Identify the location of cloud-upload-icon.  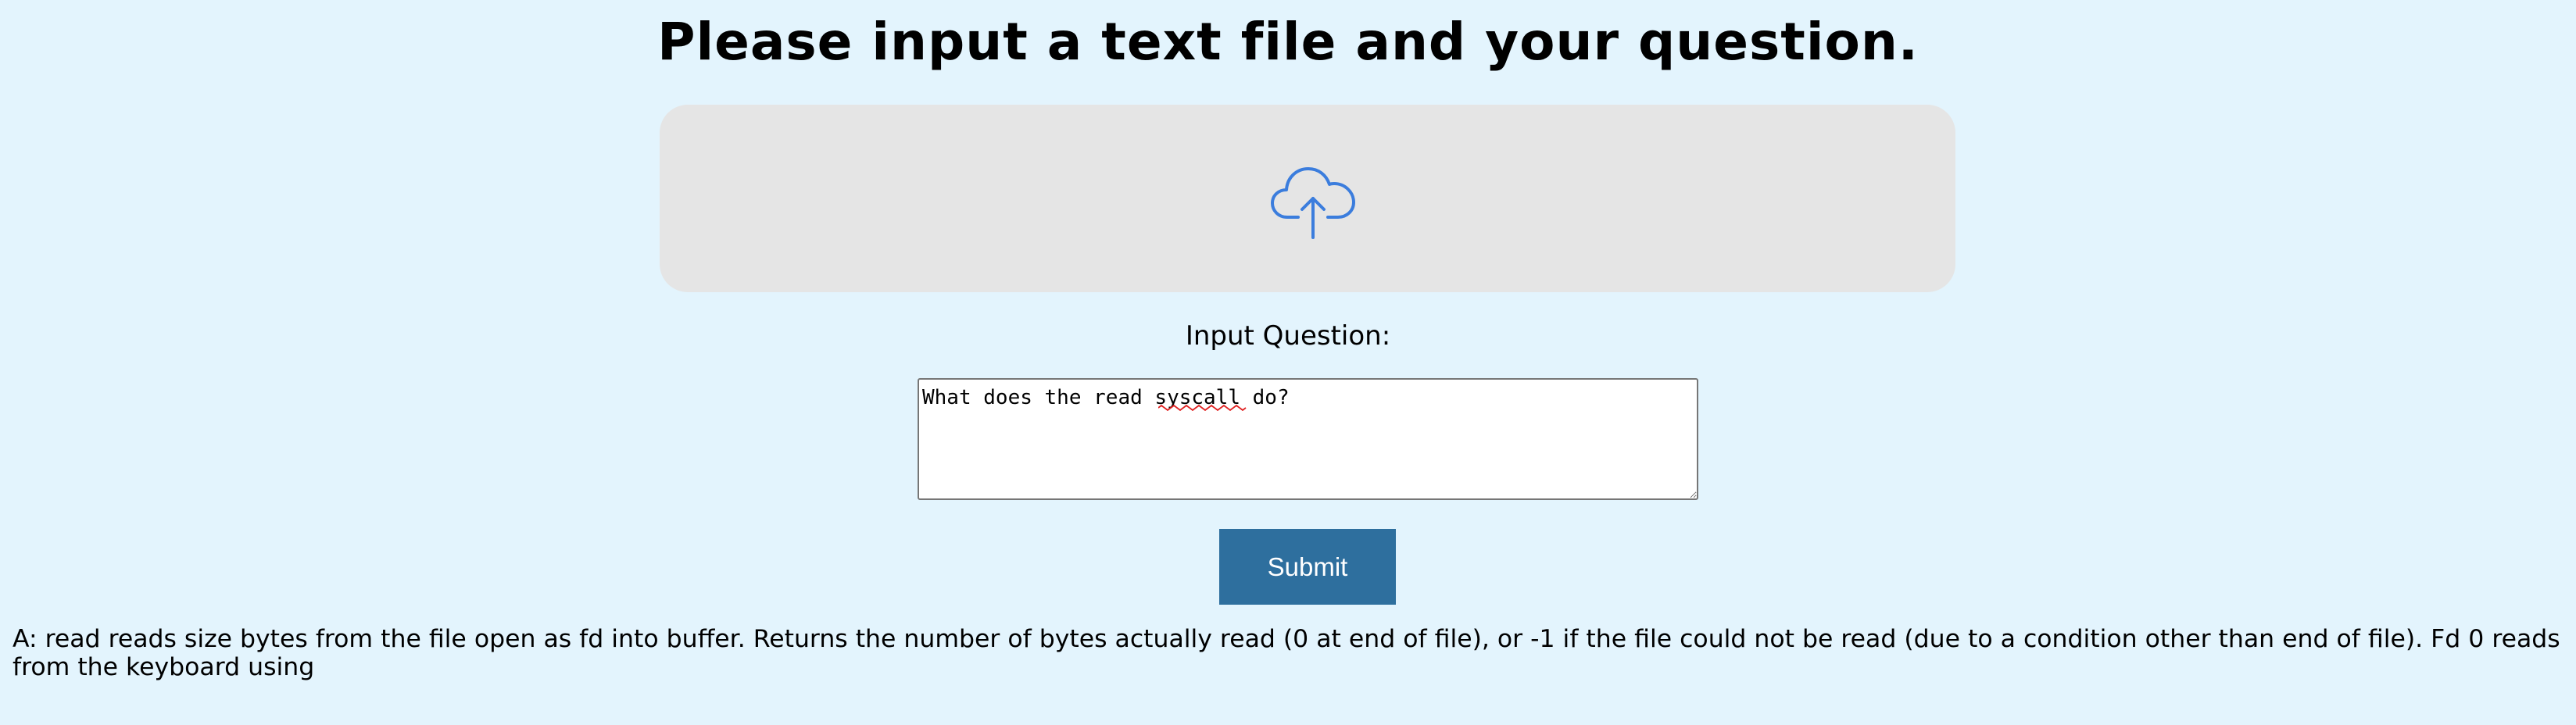
(1313, 203).